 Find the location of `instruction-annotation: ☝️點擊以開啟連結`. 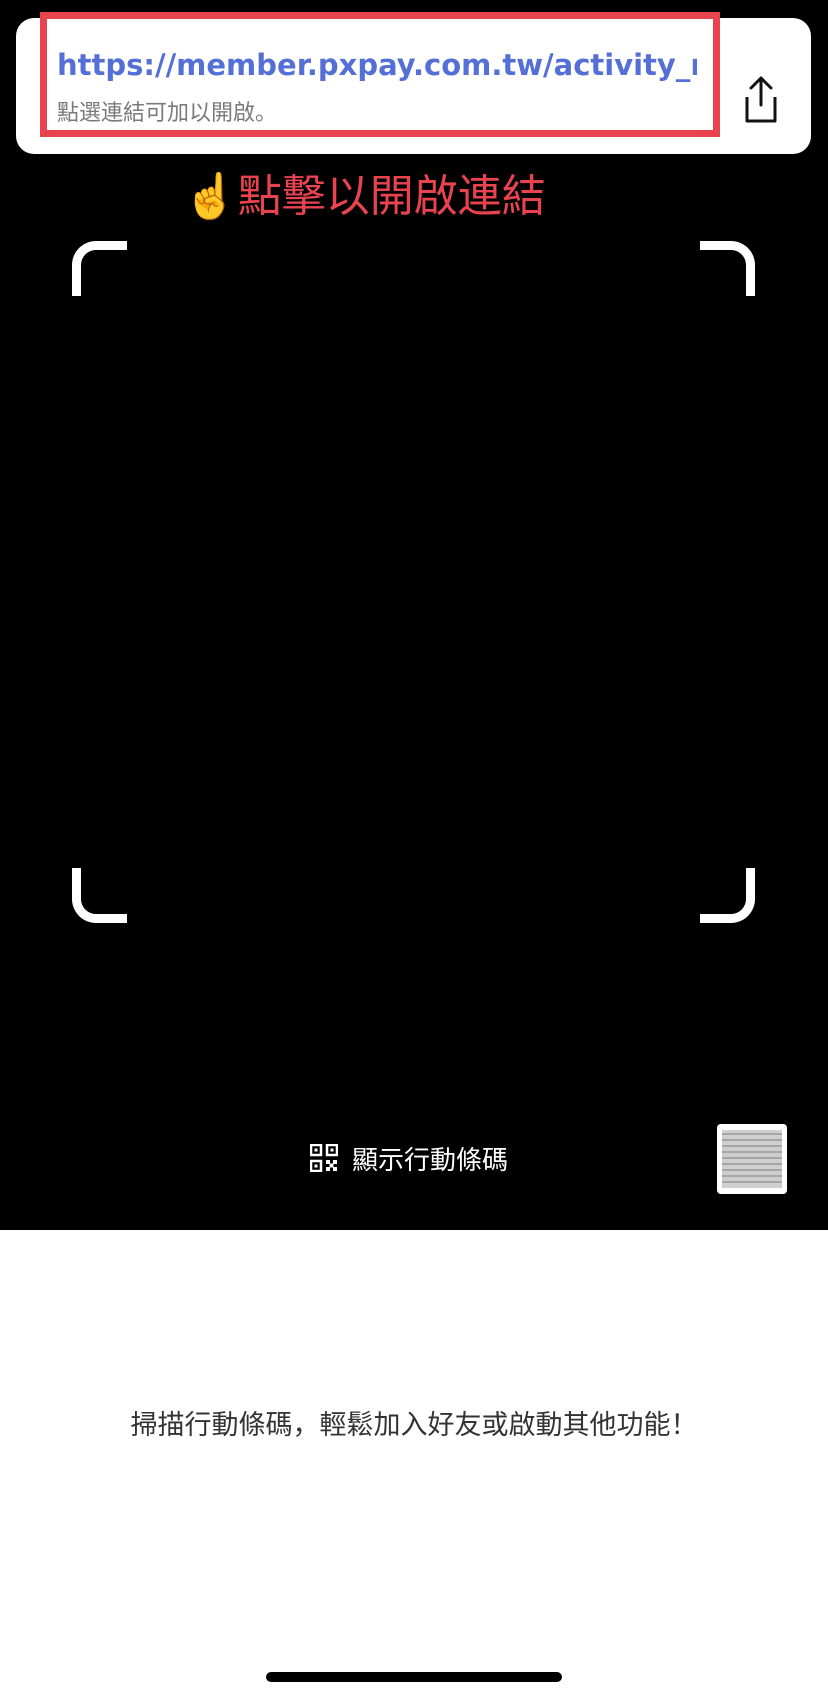

instruction-annotation: ☝️點擊以開啟連結 is located at coordinates (364, 196).